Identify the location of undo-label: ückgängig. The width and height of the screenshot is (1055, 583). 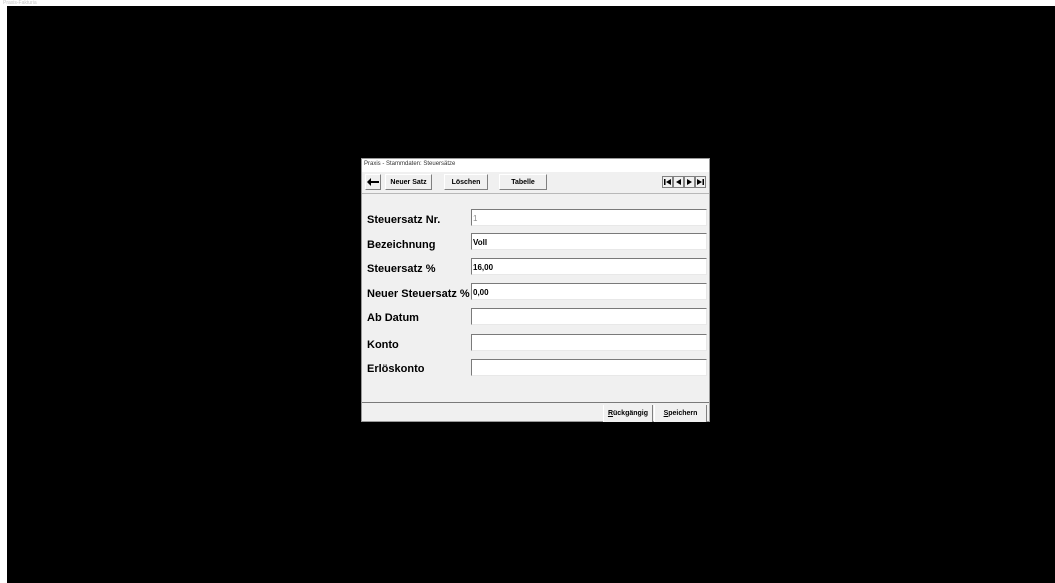
(631, 413).